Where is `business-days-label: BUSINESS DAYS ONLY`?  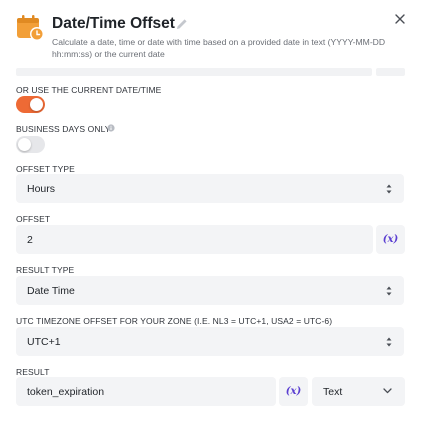 business-days-label: BUSINESS DAYS ONLY is located at coordinates (63, 129).